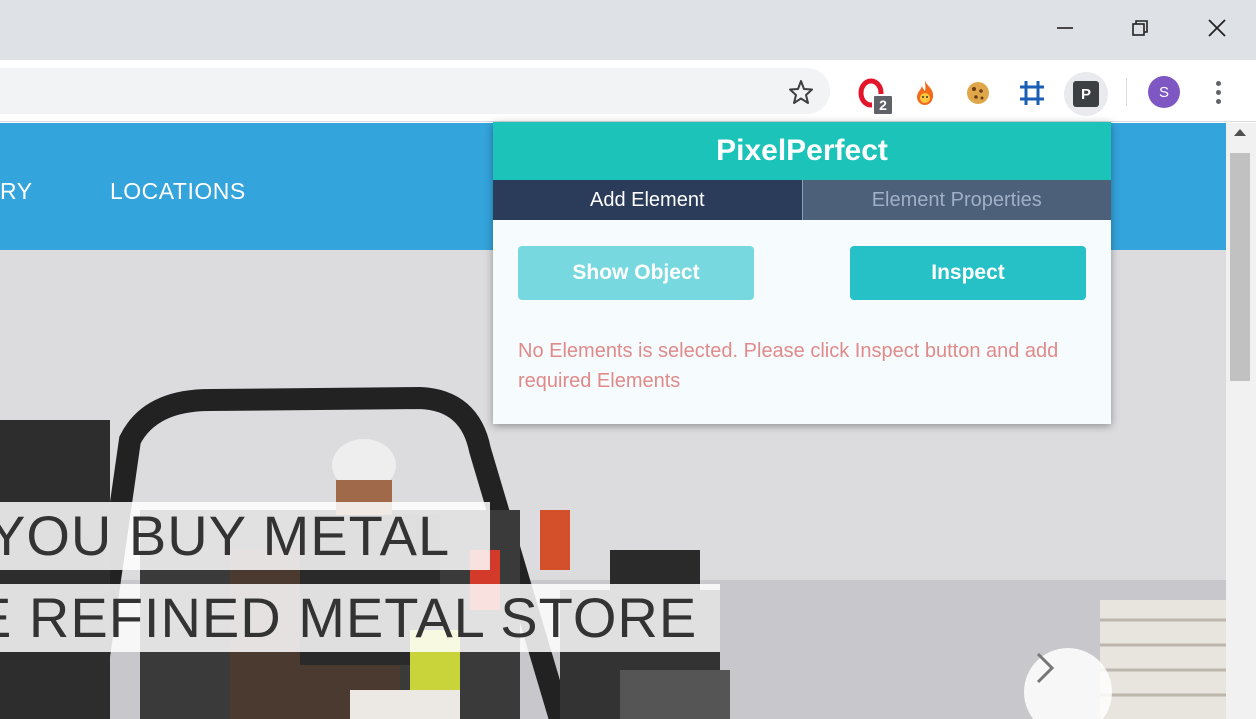 The width and height of the screenshot is (1256, 719). I want to click on restore-icon, so click(1140, 28).